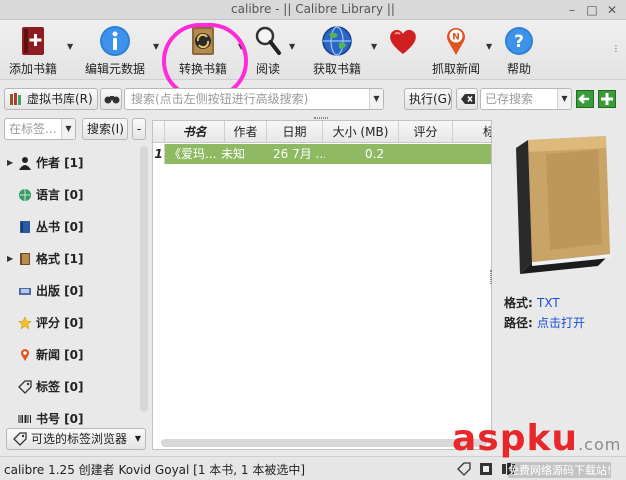  I want to click on book-list-horizontal-scrollbar, so click(324, 443).